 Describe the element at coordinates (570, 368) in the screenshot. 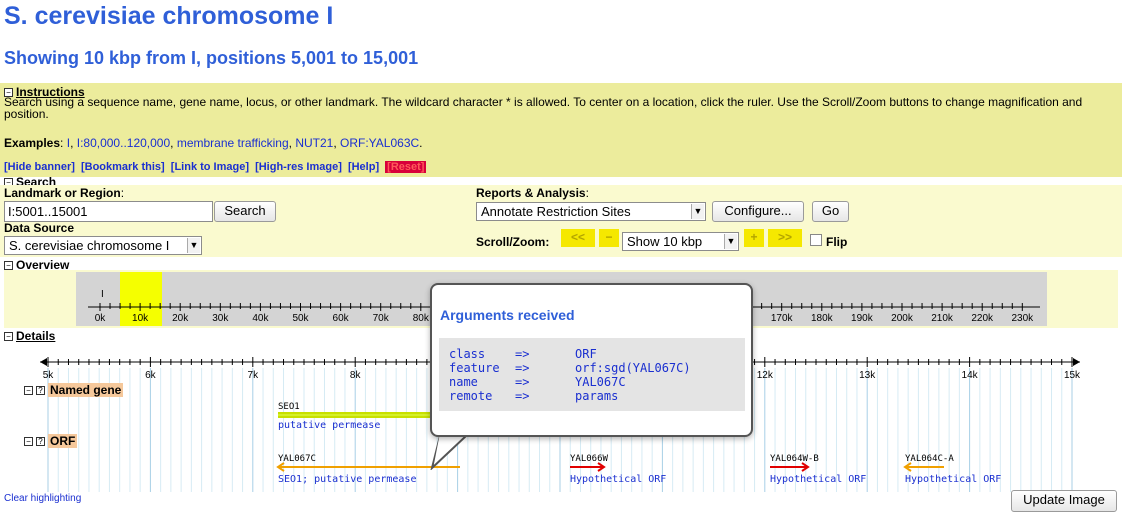

I see `argument-row: feature => orf:sgd(YAL067C)` at that location.